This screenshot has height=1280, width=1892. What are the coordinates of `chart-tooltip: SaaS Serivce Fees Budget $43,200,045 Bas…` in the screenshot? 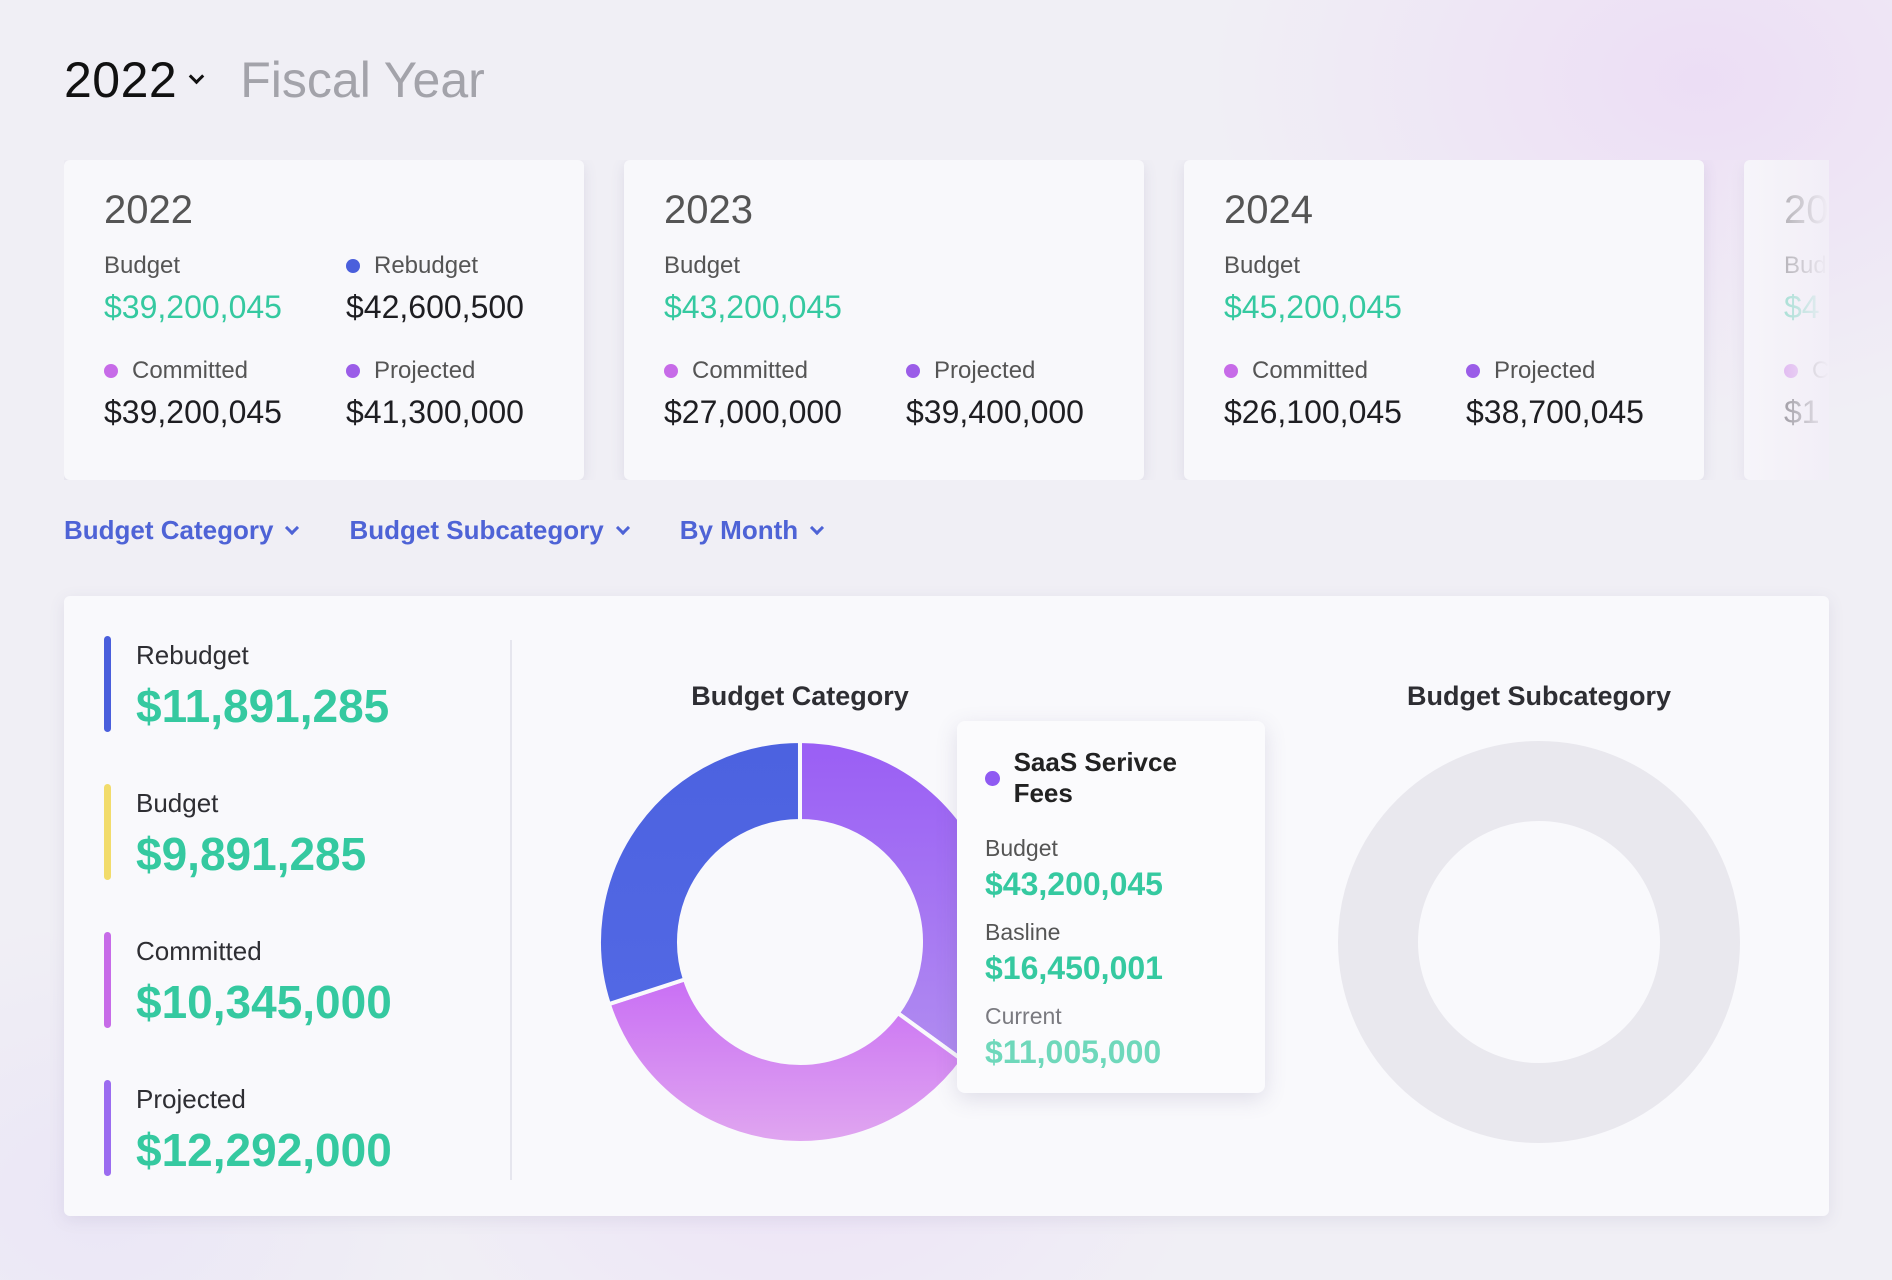 It's located at (1111, 907).